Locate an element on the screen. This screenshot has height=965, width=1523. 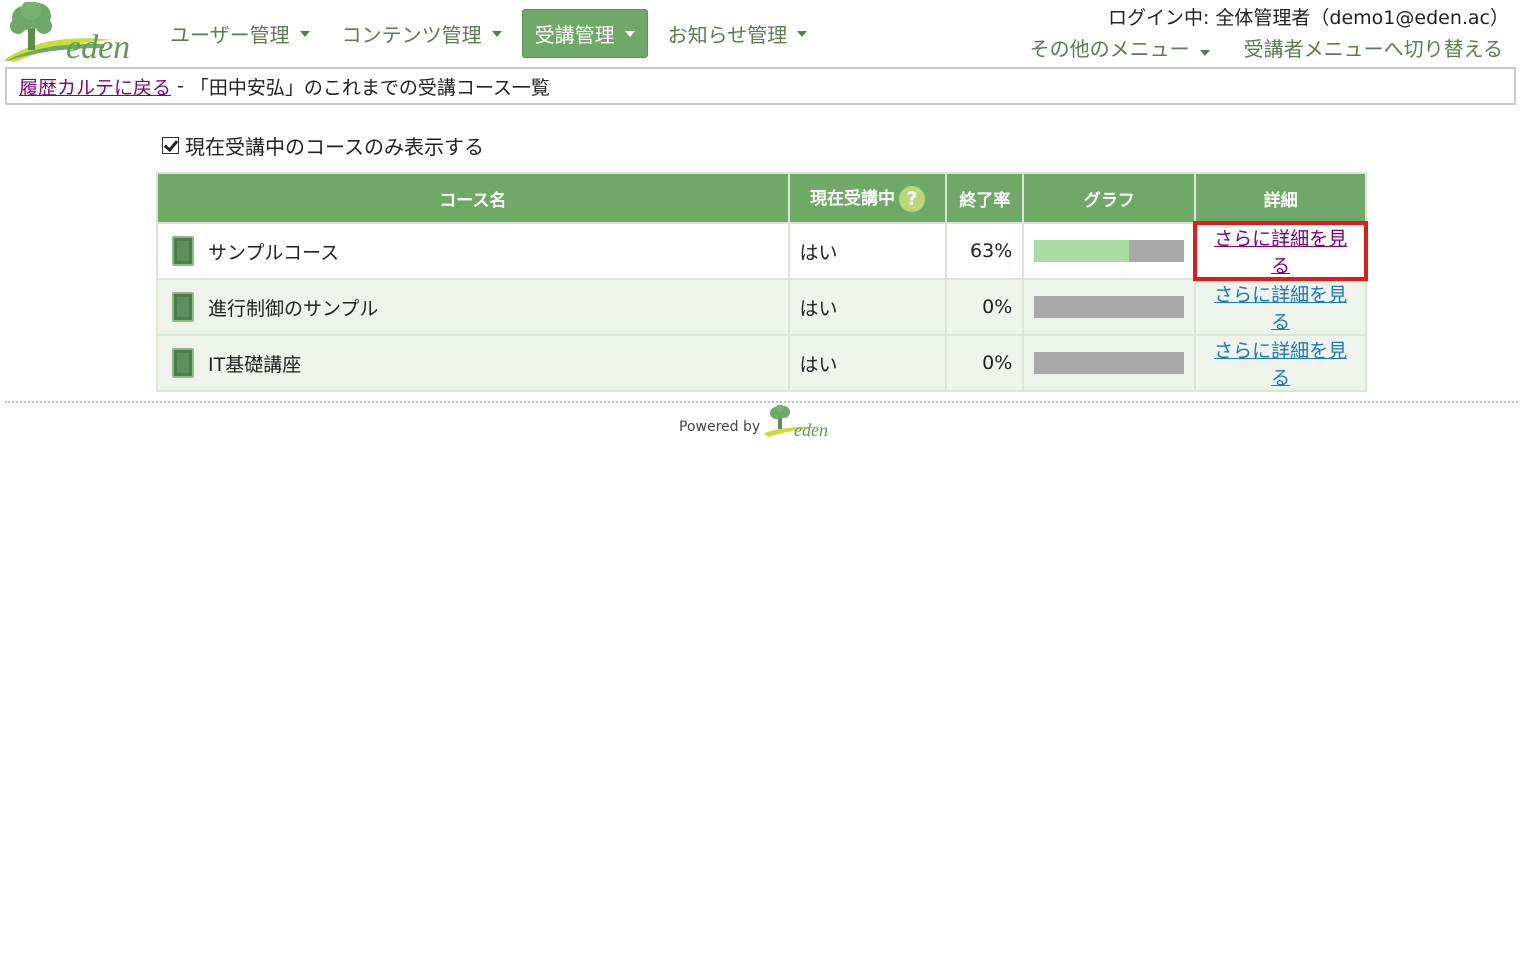
table-header-row: コース名 現在受講中? 終了率 グラフ 詳細 is located at coordinates (761, 198).